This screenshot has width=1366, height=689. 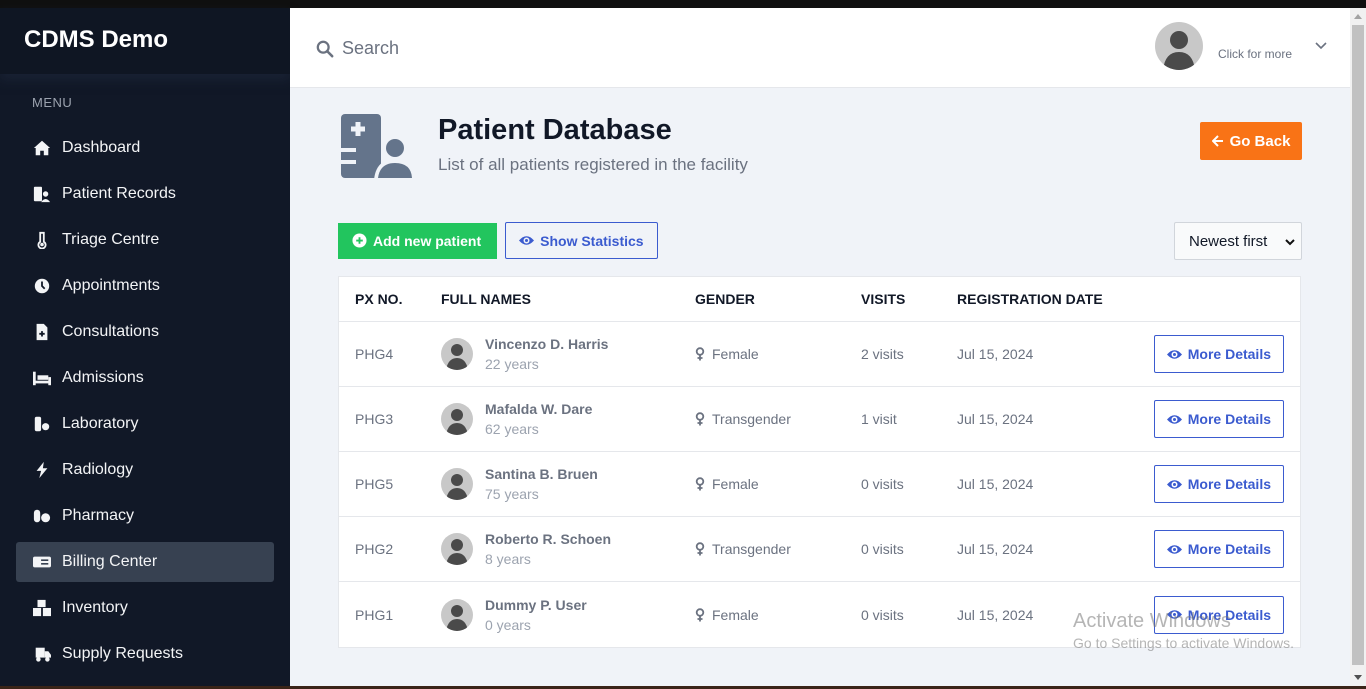 What do you see at coordinates (374, 549) in the screenshot?
I see `px-number: PHG2` at bounding box center [374, 549].